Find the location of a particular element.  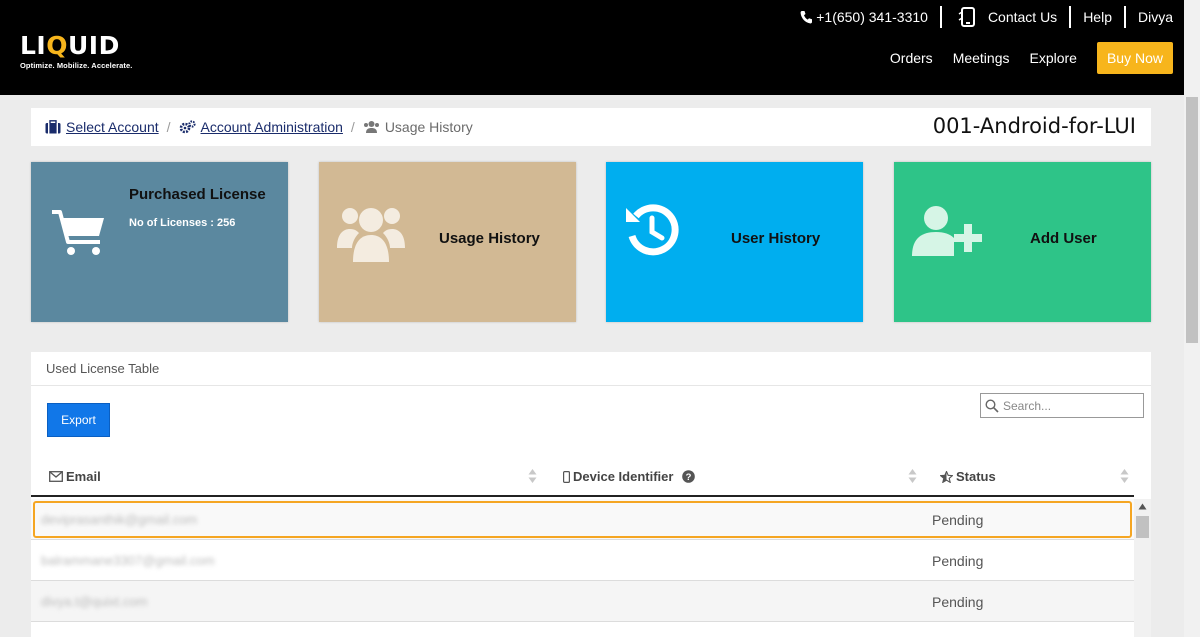

breadcrumb-current: Usage History is located at coordinates (418, 127).